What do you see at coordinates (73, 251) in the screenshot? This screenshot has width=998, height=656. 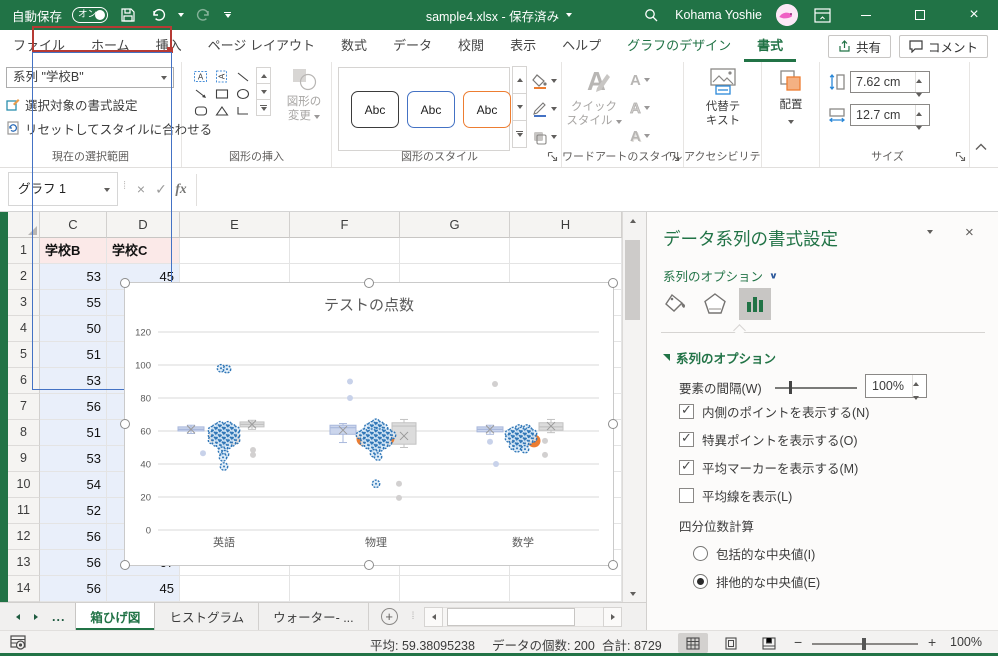 I see `cell-C1: 学校B` at bounding box center [73, 251].